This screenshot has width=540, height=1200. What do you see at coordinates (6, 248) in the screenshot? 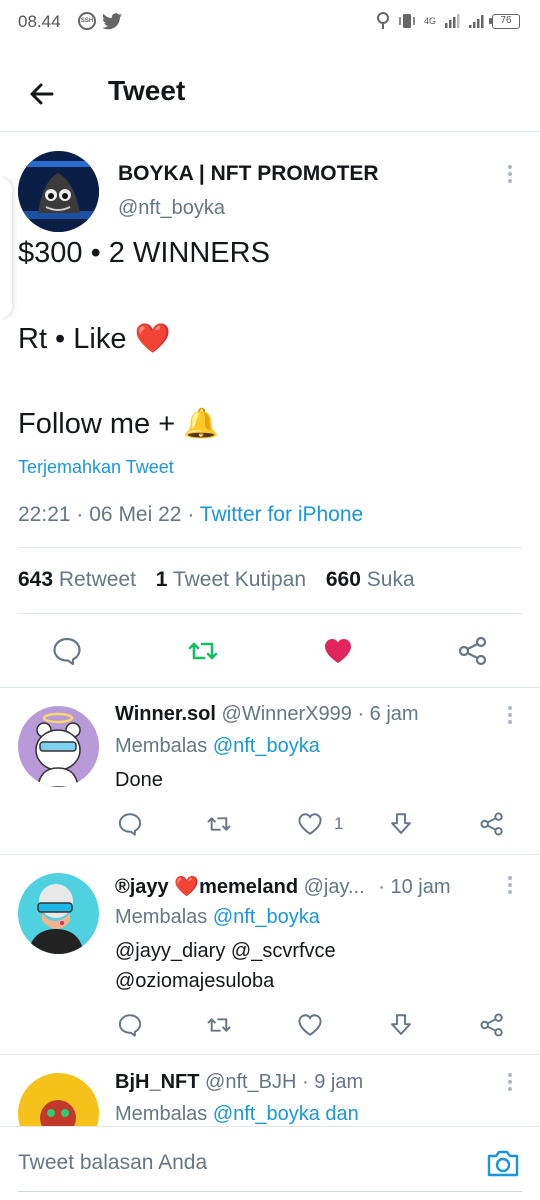
I see `edge-panel-handle` at bounding box center [6, 248].